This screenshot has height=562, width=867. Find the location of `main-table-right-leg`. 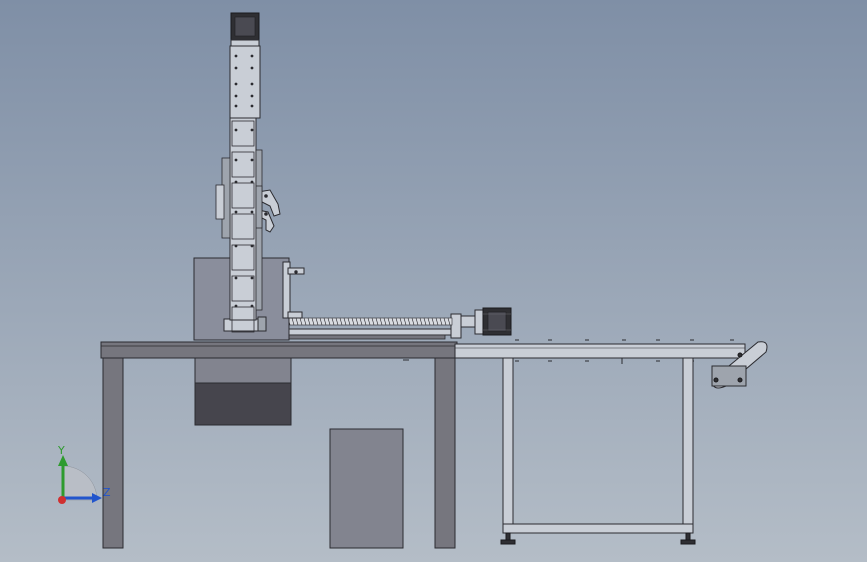

main-table-right-leg is located at coordinates (445, 453).